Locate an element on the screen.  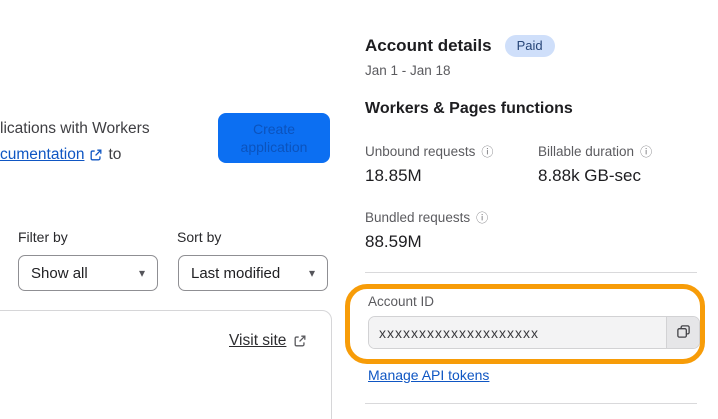
copy-icon is located at coordinates (683, 333).